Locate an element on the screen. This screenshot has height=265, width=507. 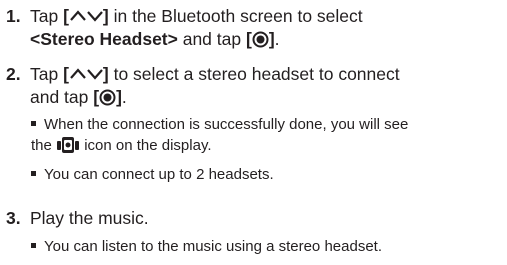
step-2-bullet-2: You can connect up to 2 headsets. is located at coordinates (152, 174).